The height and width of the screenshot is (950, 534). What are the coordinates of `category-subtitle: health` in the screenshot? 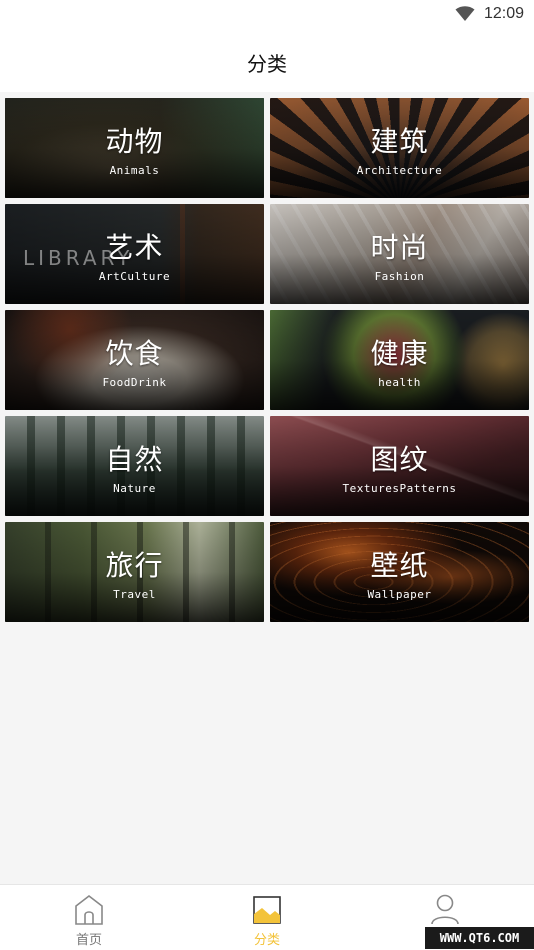 It's located at (399, 382).